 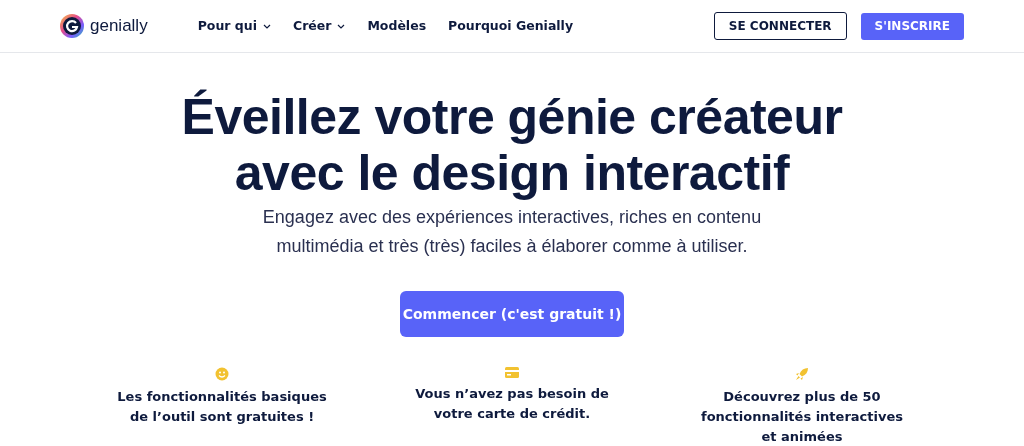 I want to click on credit-card-icon, so click(x=512, y=372).